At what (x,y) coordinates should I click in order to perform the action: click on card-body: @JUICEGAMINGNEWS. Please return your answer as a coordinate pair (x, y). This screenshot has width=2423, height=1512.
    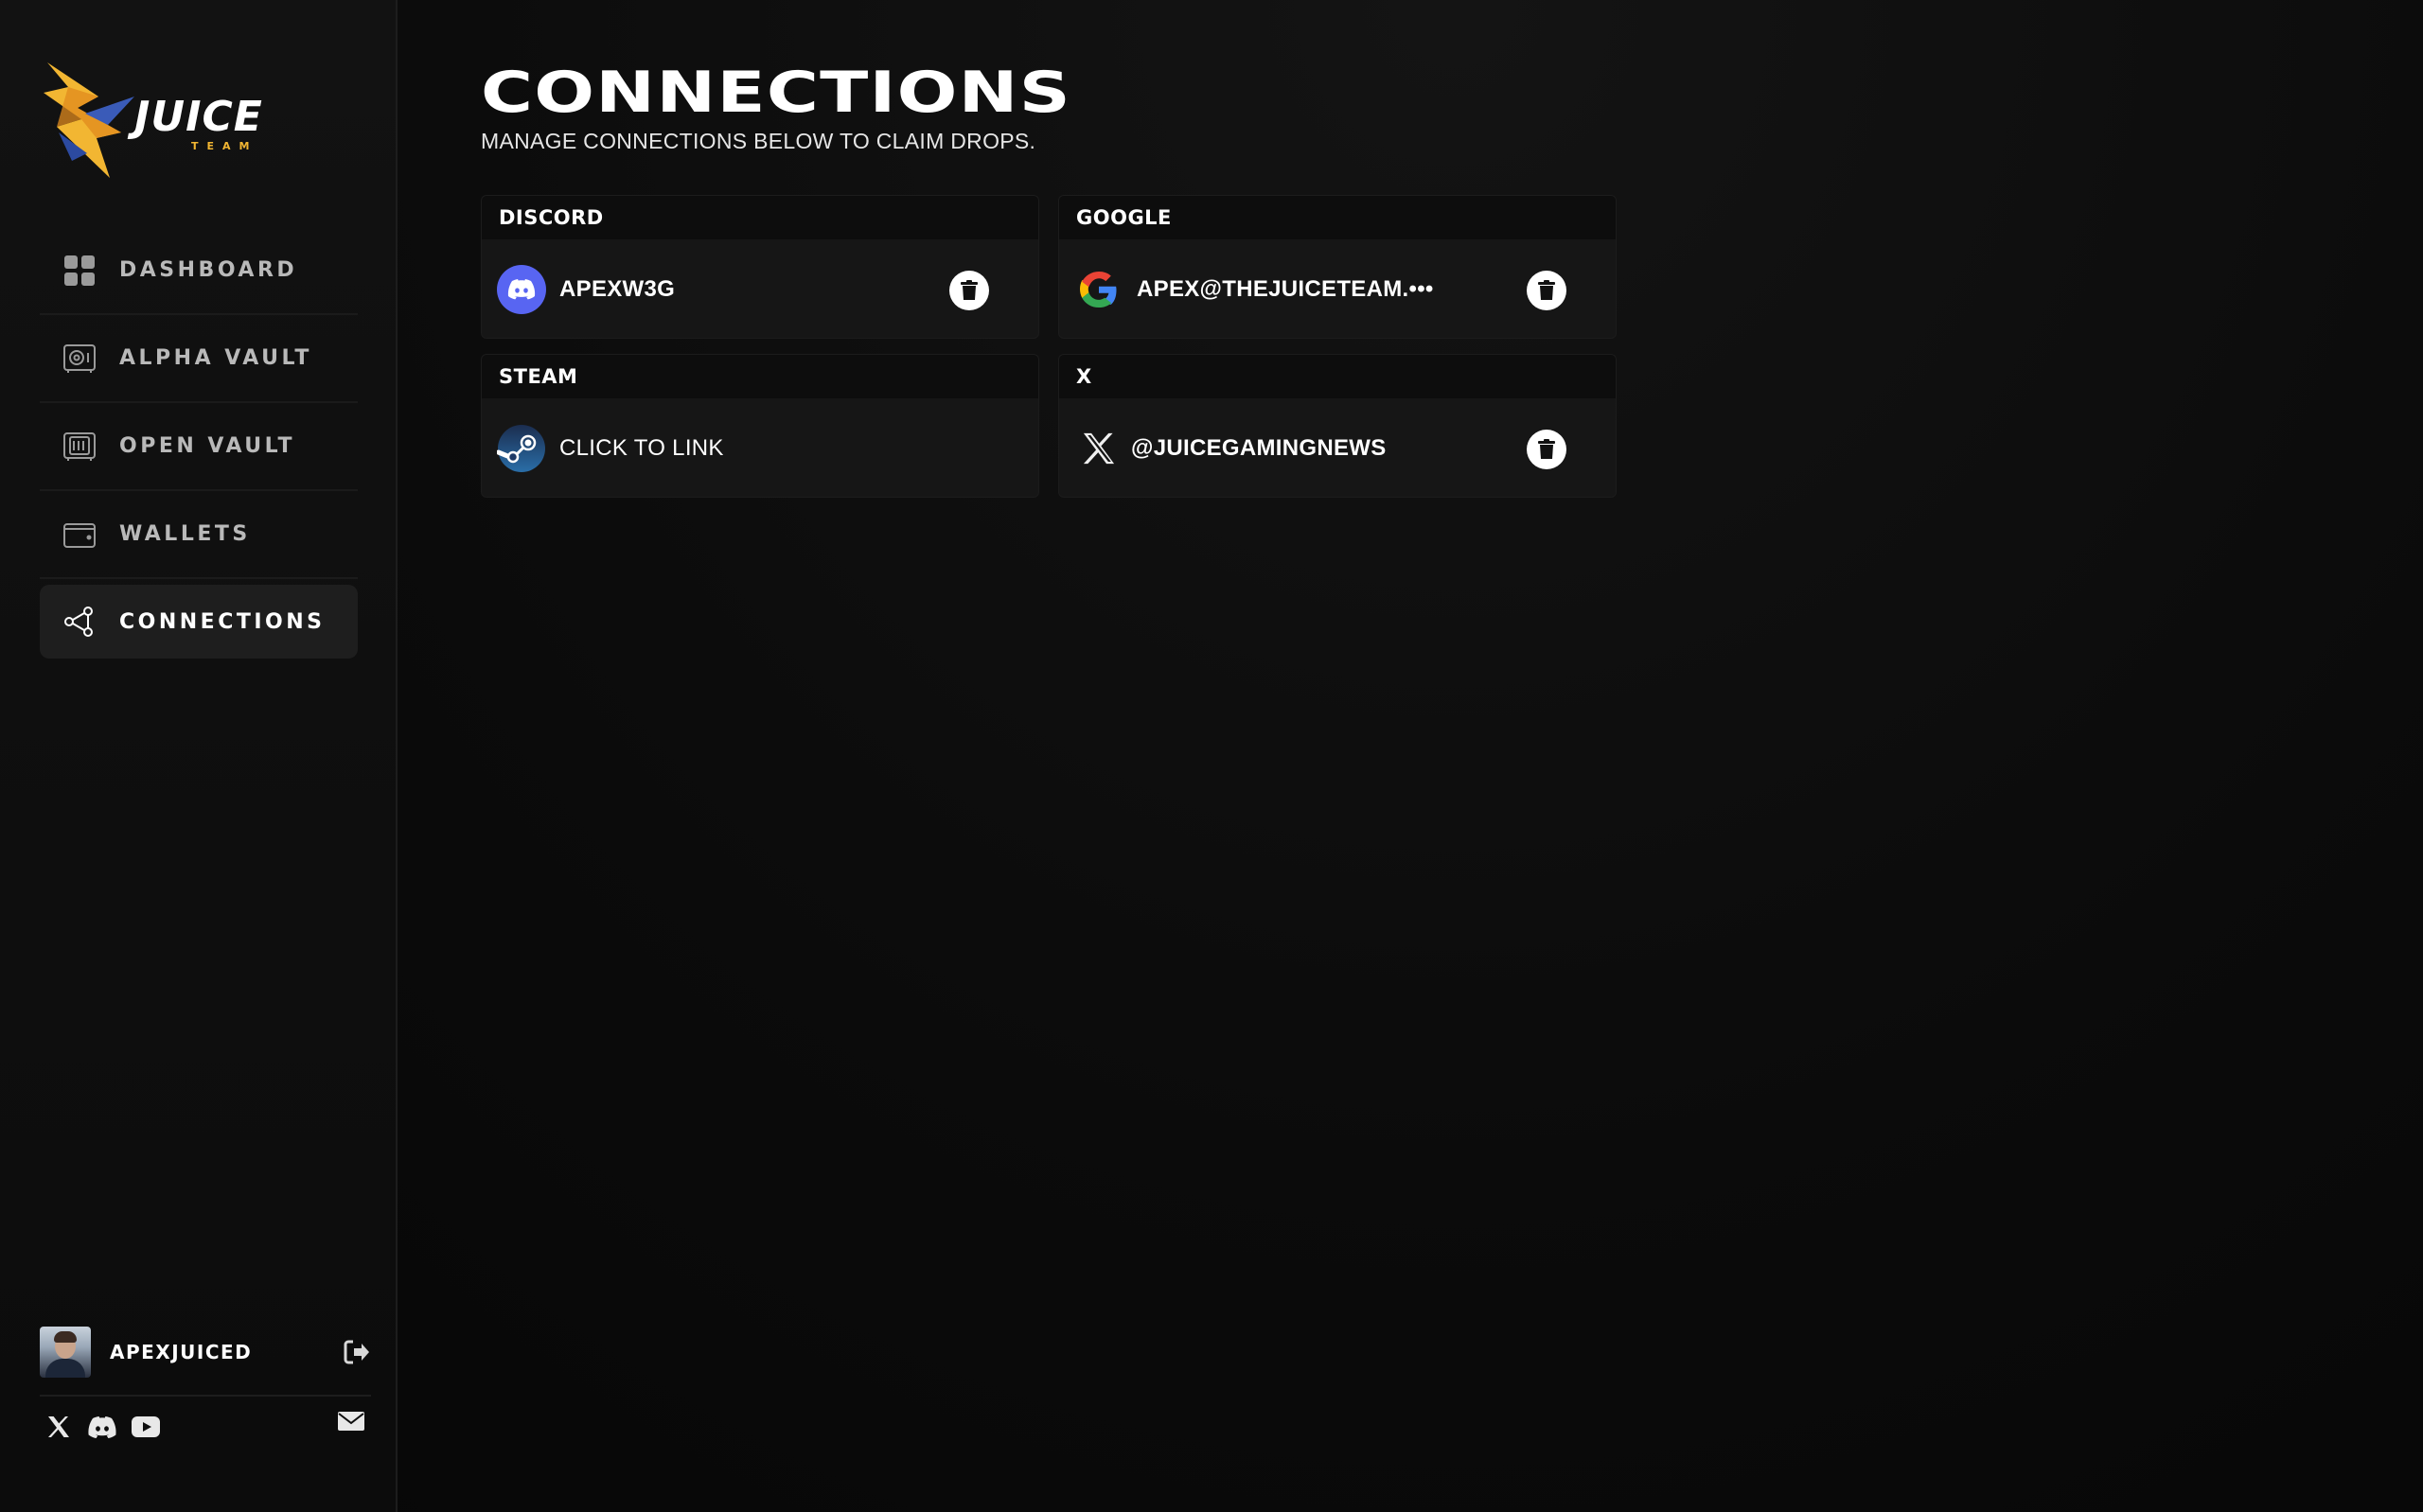
    Looking at the image, I should click on (1337, 448).